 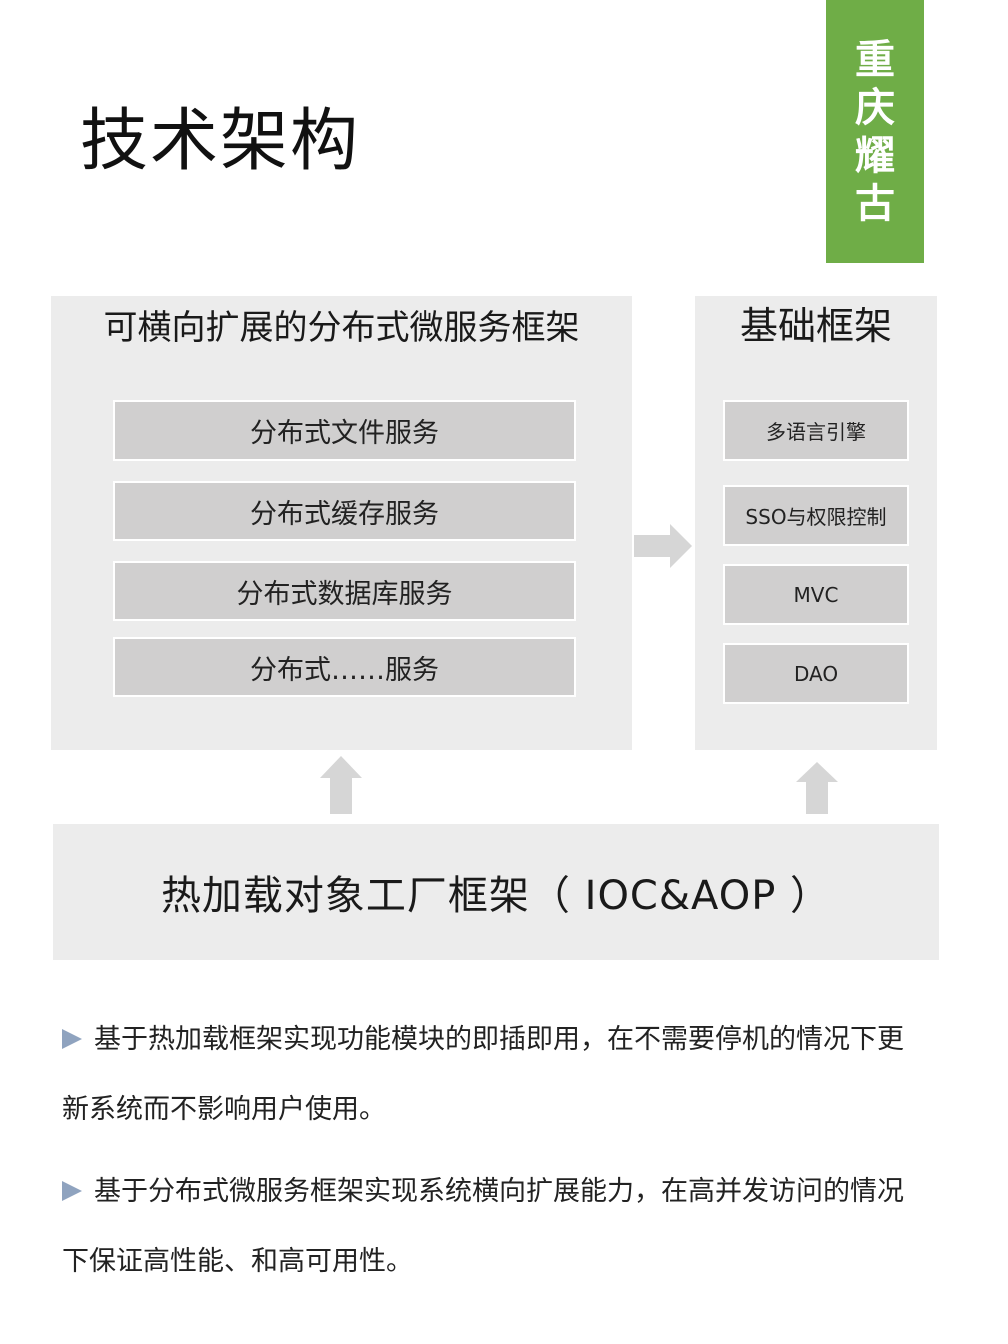 I want to click on ioc-aop-panel: 热加载对象工厂框架（ IOC&AOP ）, so click(x=496, y=892).